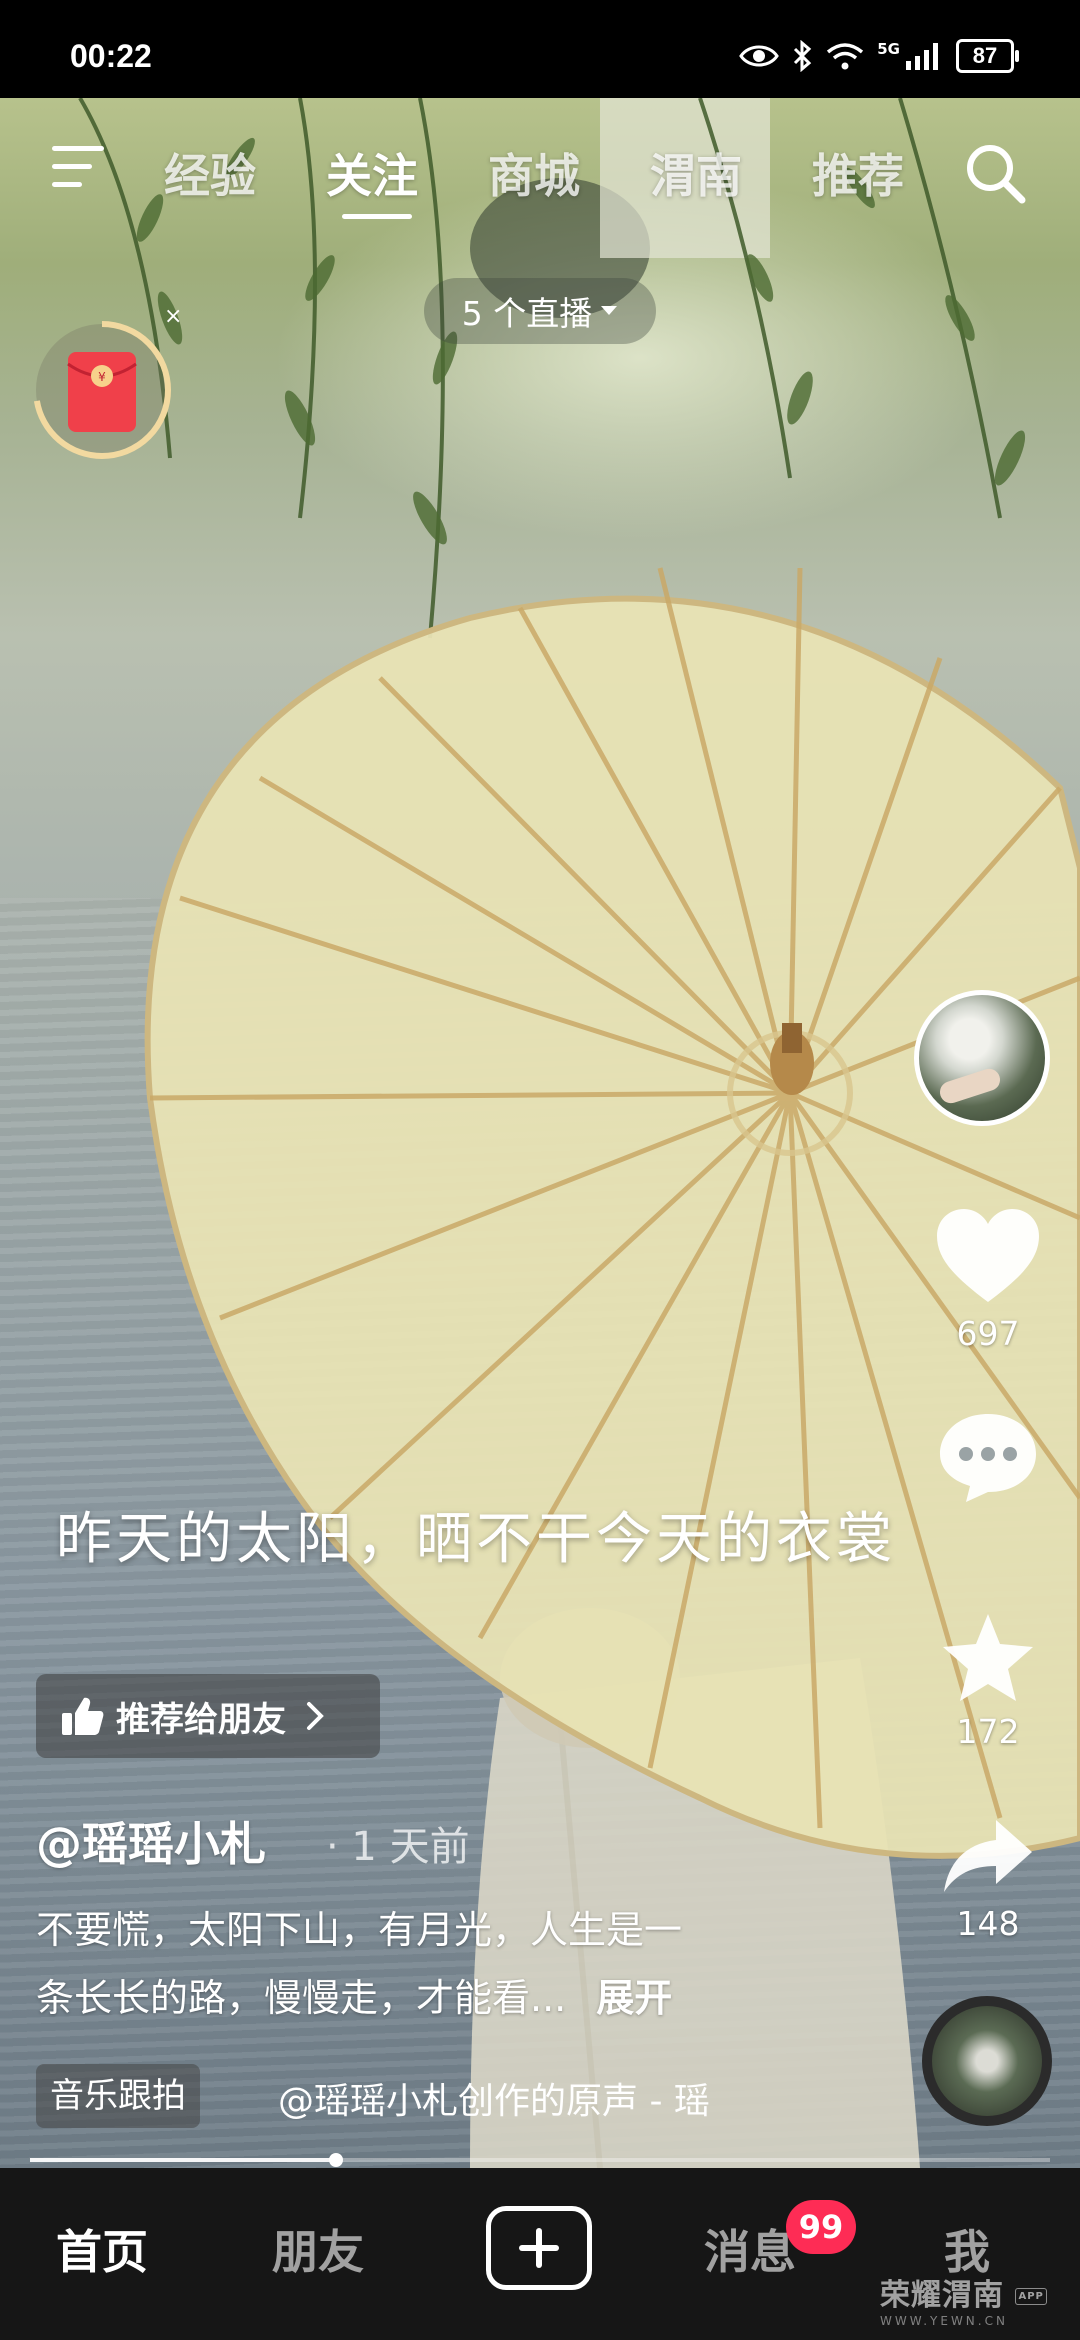  What do you see at coordinates (318, 2249) in the screenshot?
I see `nav-friends: 朋友` at bounding box center [318, 2249].